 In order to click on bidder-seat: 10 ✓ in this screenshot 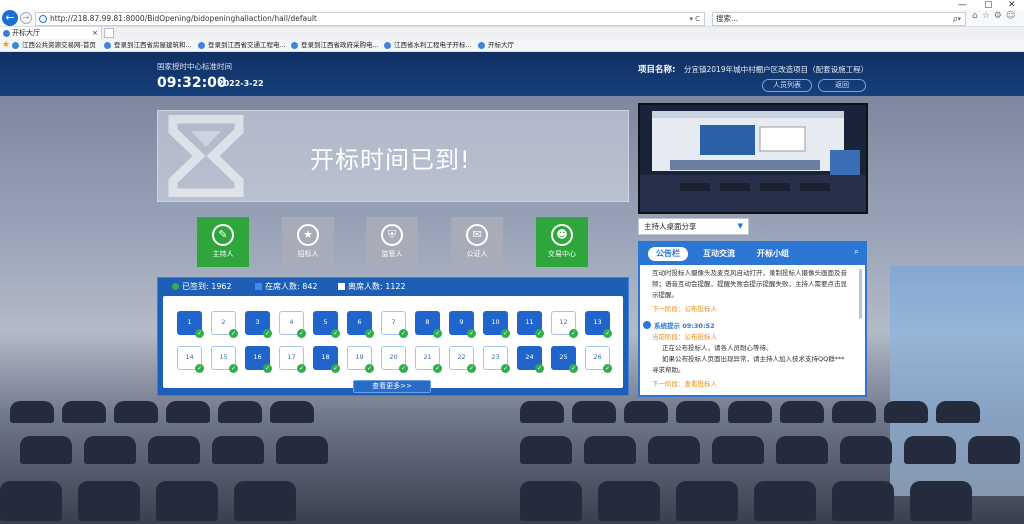, I will do `click(496, 324)`.